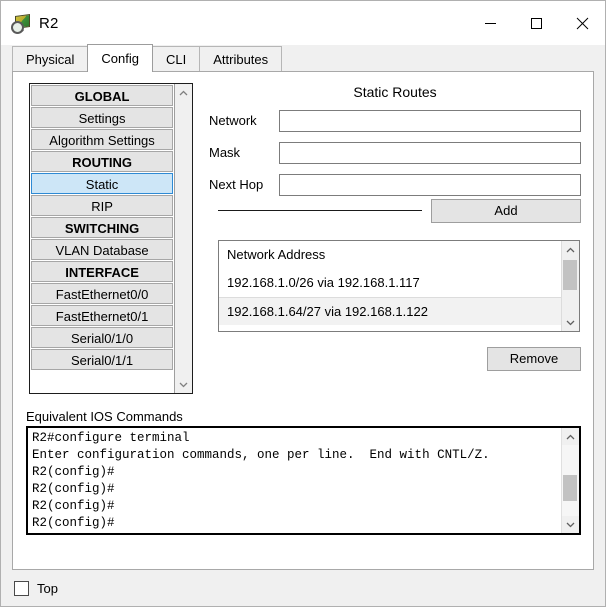 The width and height of the screenshot is (606, 607). What do you see at coordinates (102, 205) in the screenshot?
I see `sidebar-item-rip: RIP` at bounding box center [102, 205].